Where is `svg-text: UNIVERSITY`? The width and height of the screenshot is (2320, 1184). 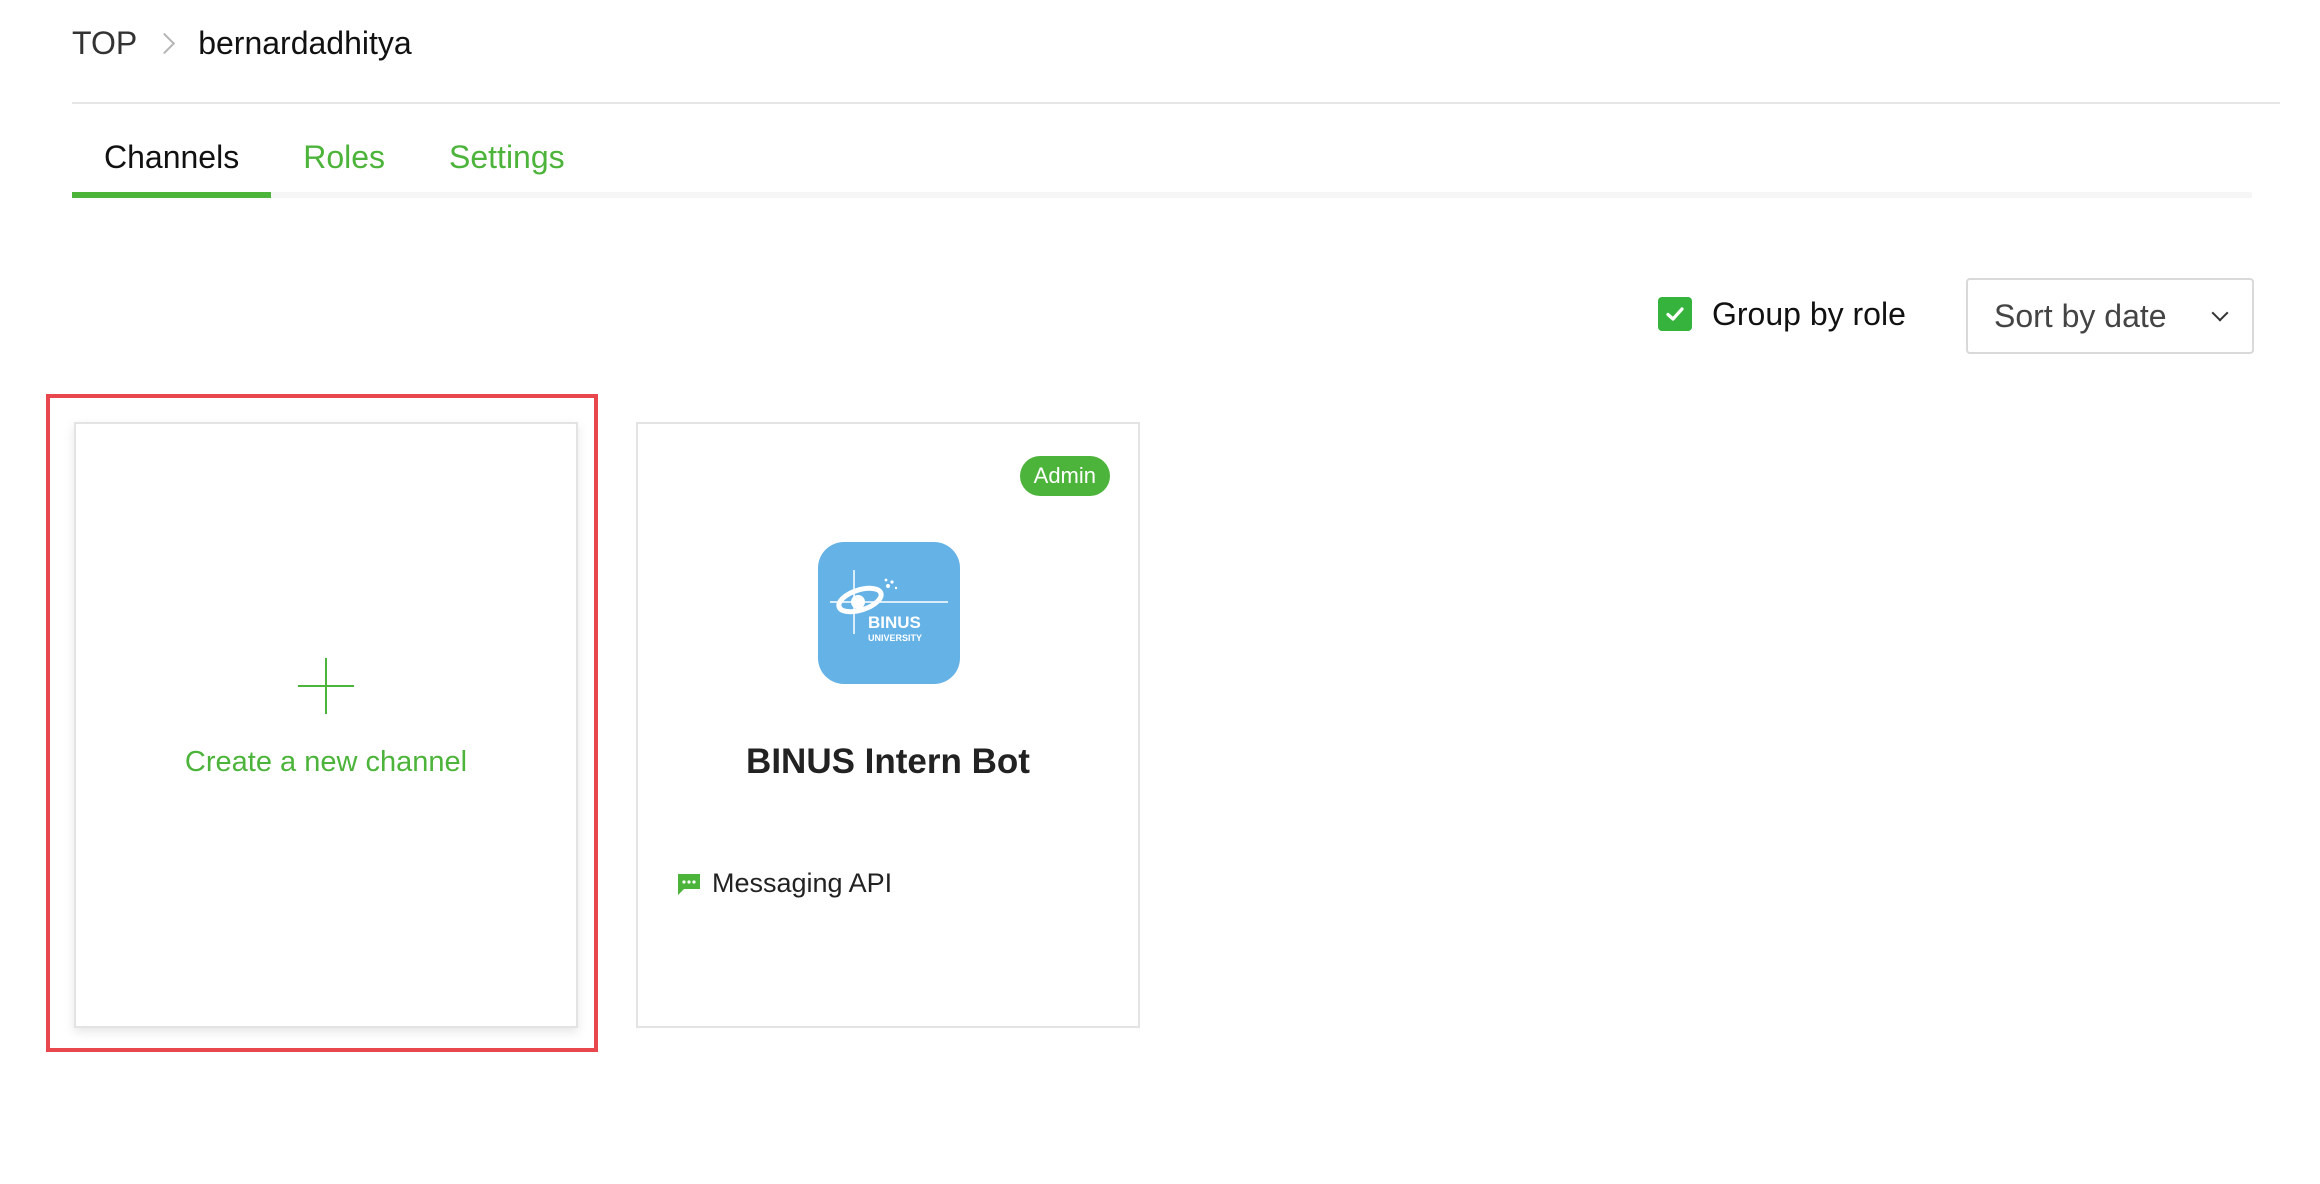
svg-text: UNIVERSITY is located at coordinates (895, 638).